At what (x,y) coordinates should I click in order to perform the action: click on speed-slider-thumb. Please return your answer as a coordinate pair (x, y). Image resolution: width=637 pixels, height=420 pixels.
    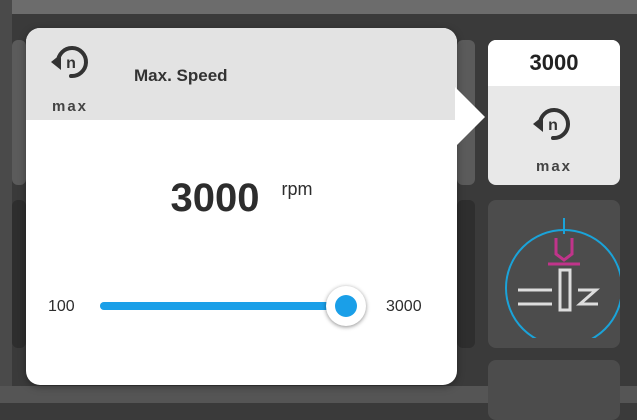
    Looking at the image, I should click on (346, 306).